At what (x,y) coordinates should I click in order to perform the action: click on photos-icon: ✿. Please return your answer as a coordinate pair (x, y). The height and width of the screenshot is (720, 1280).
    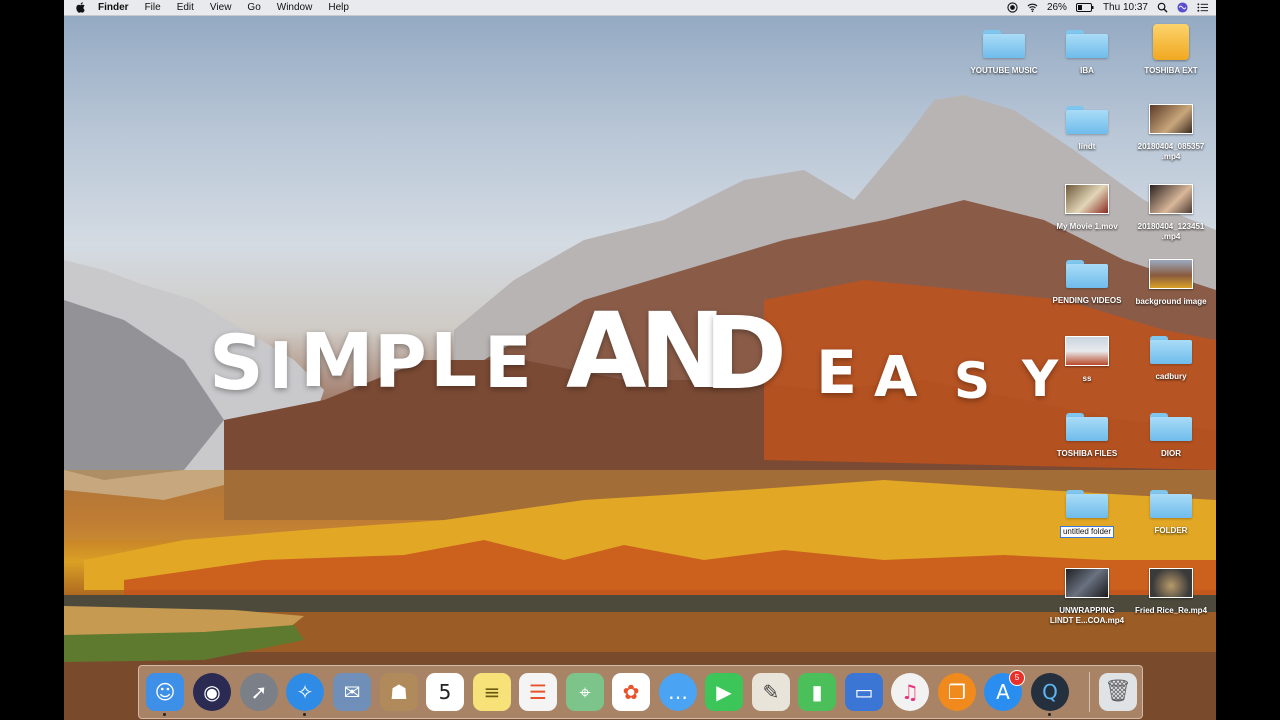
    Looking at the image, I should click on (631, 692).